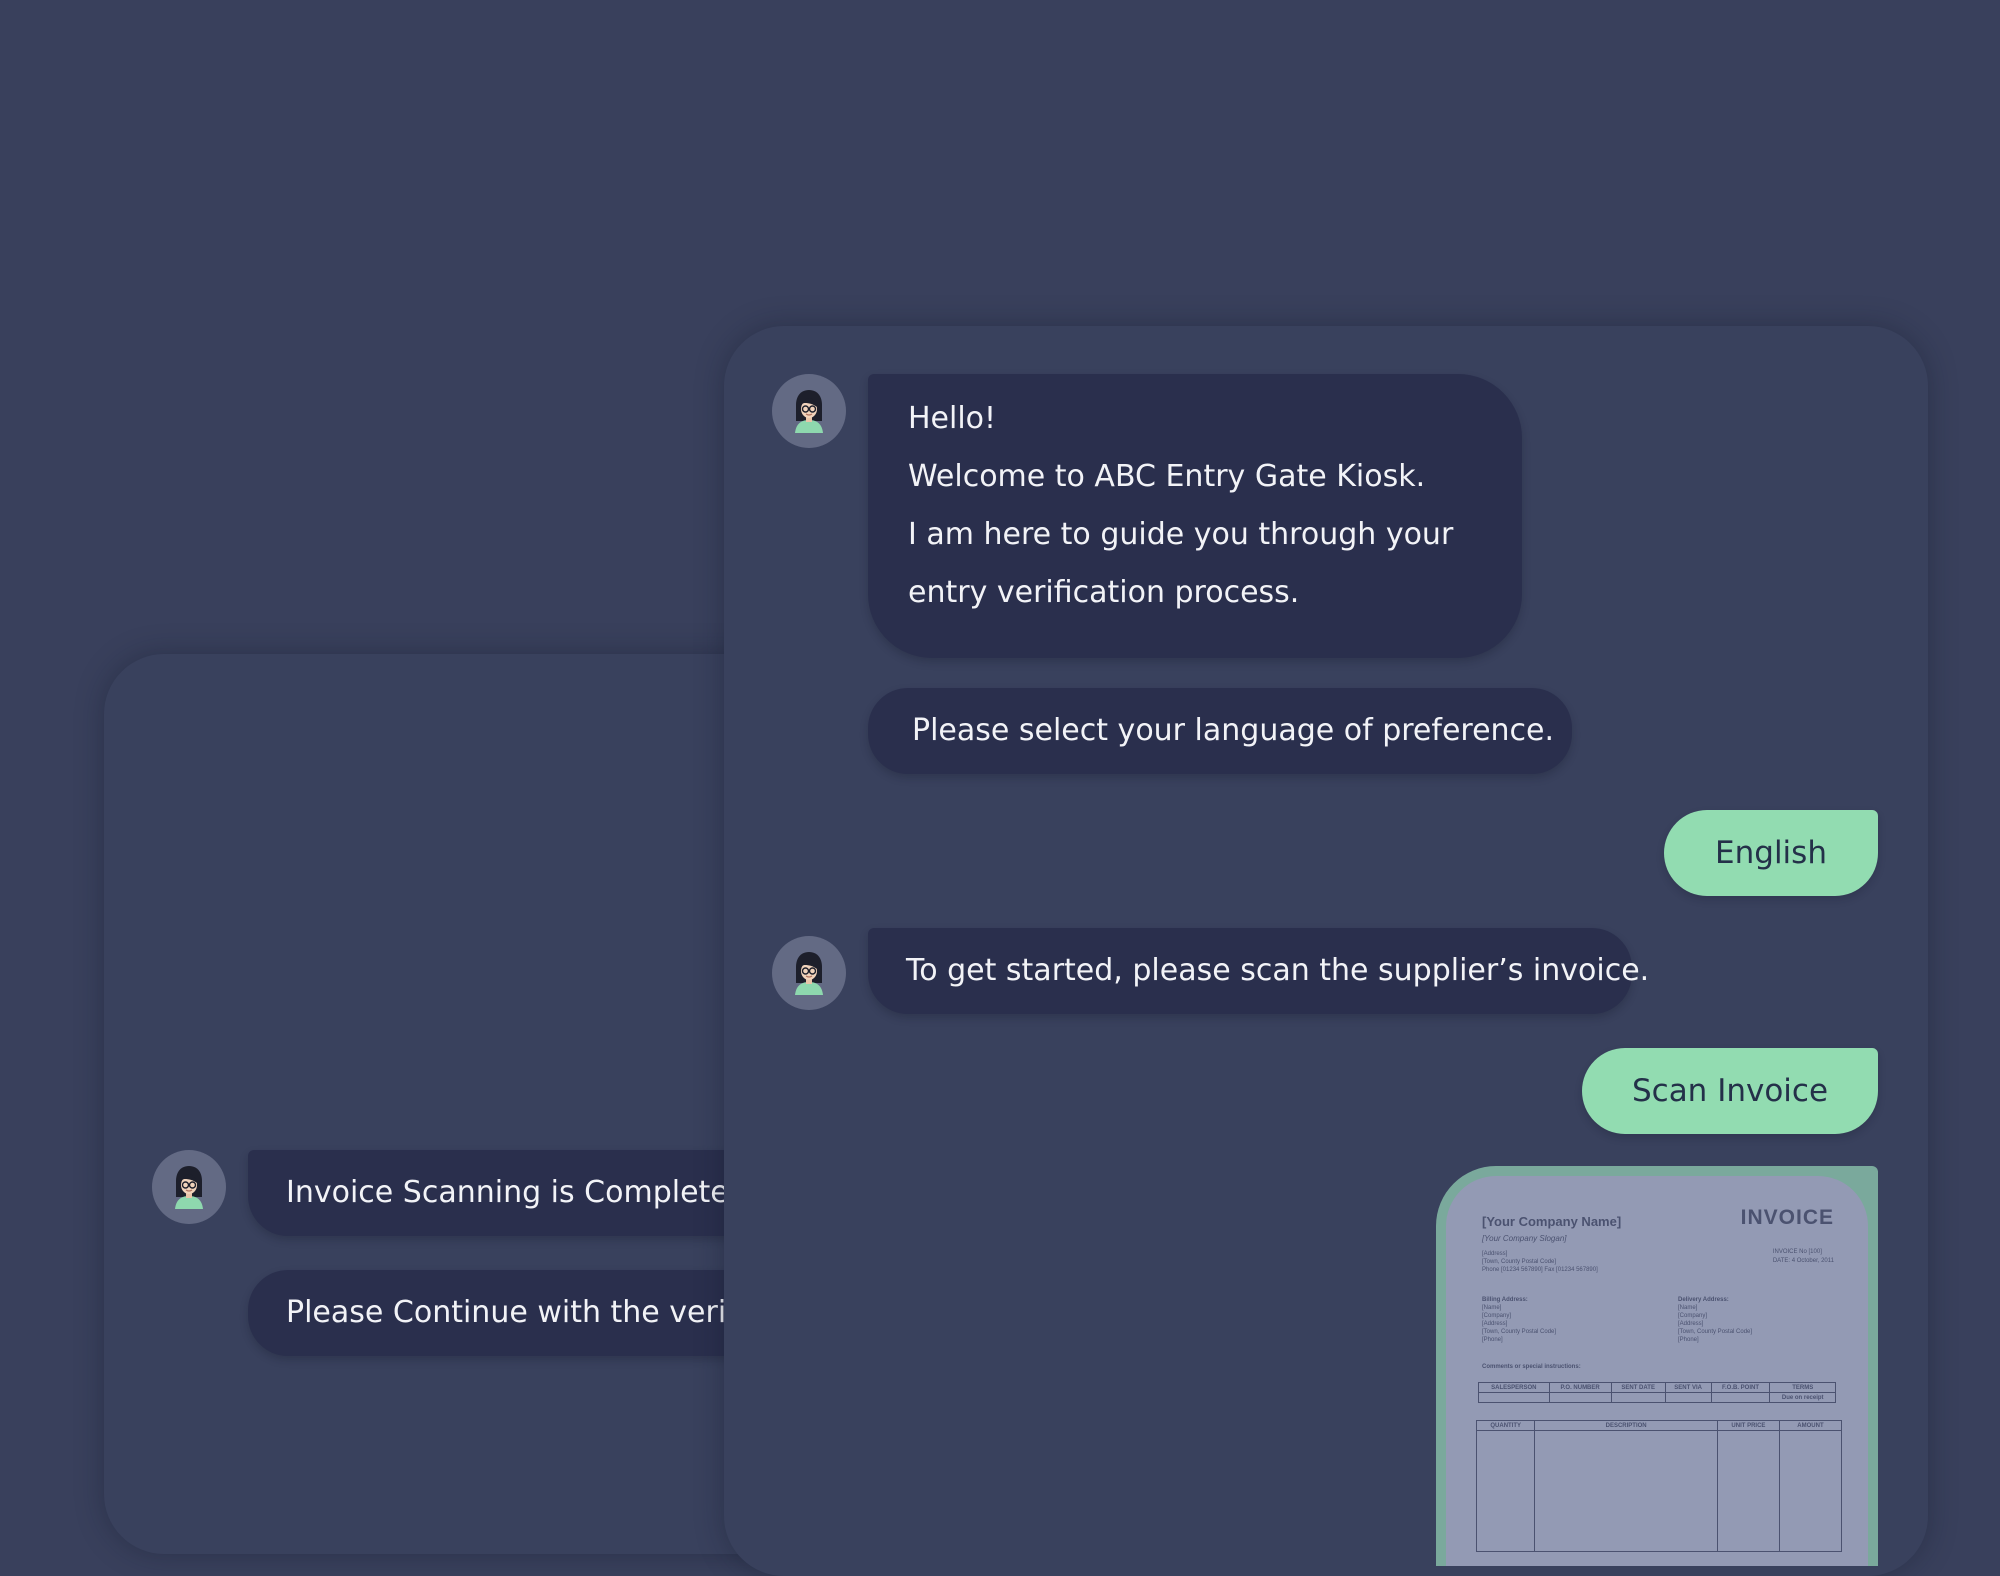 This screenshot has width=2000, height=1576. Describe the element at coordinates (1693, 1316) in the screenshot. I see `delivery-line: [Company]` at that location.